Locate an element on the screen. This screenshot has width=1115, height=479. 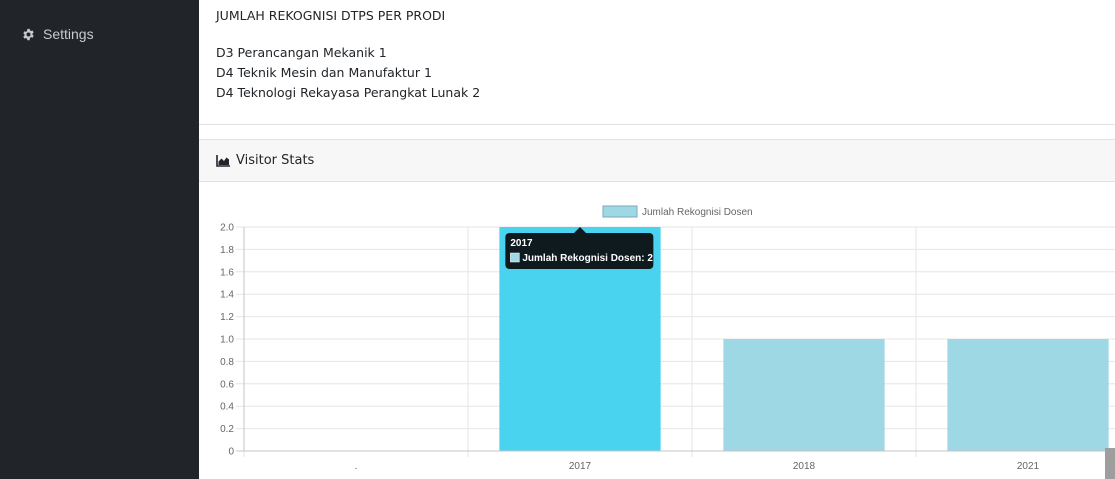
y-tick-label: 0 is located at coordinates (231, 452).